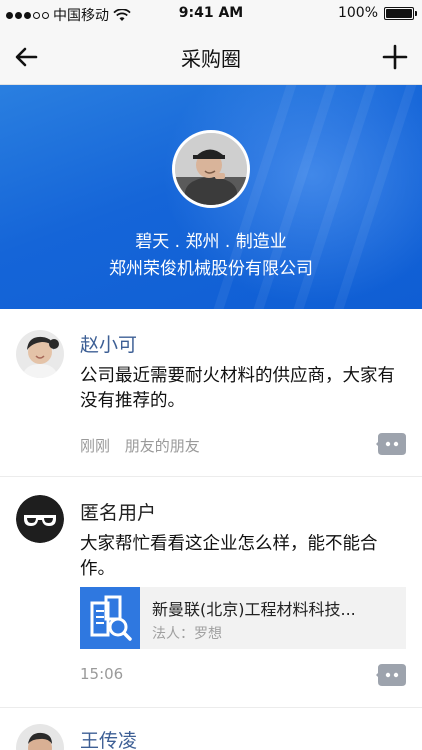  What do you see at coordinates (357, 13) in the screenshot?
I see `battery-percent: 100%` at bounding box center [357, 13].